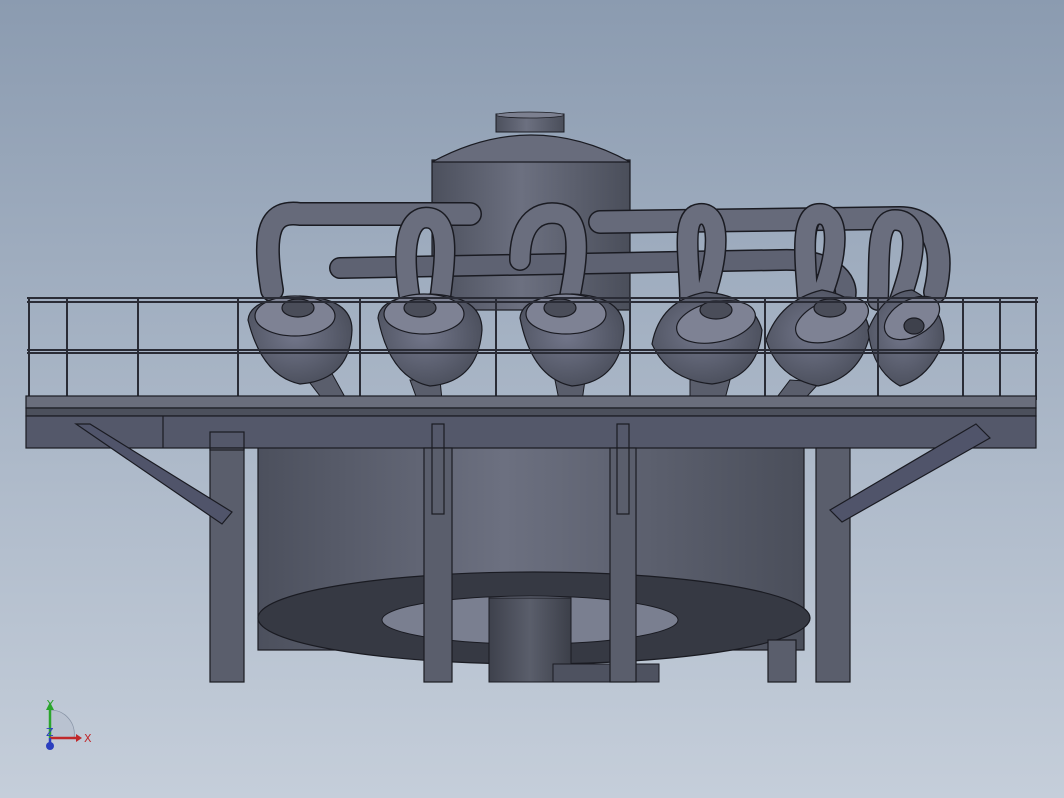 The height and width of the screenshot is (798, 1064). I want to click on x-axis-label: X, so click(88, 738).